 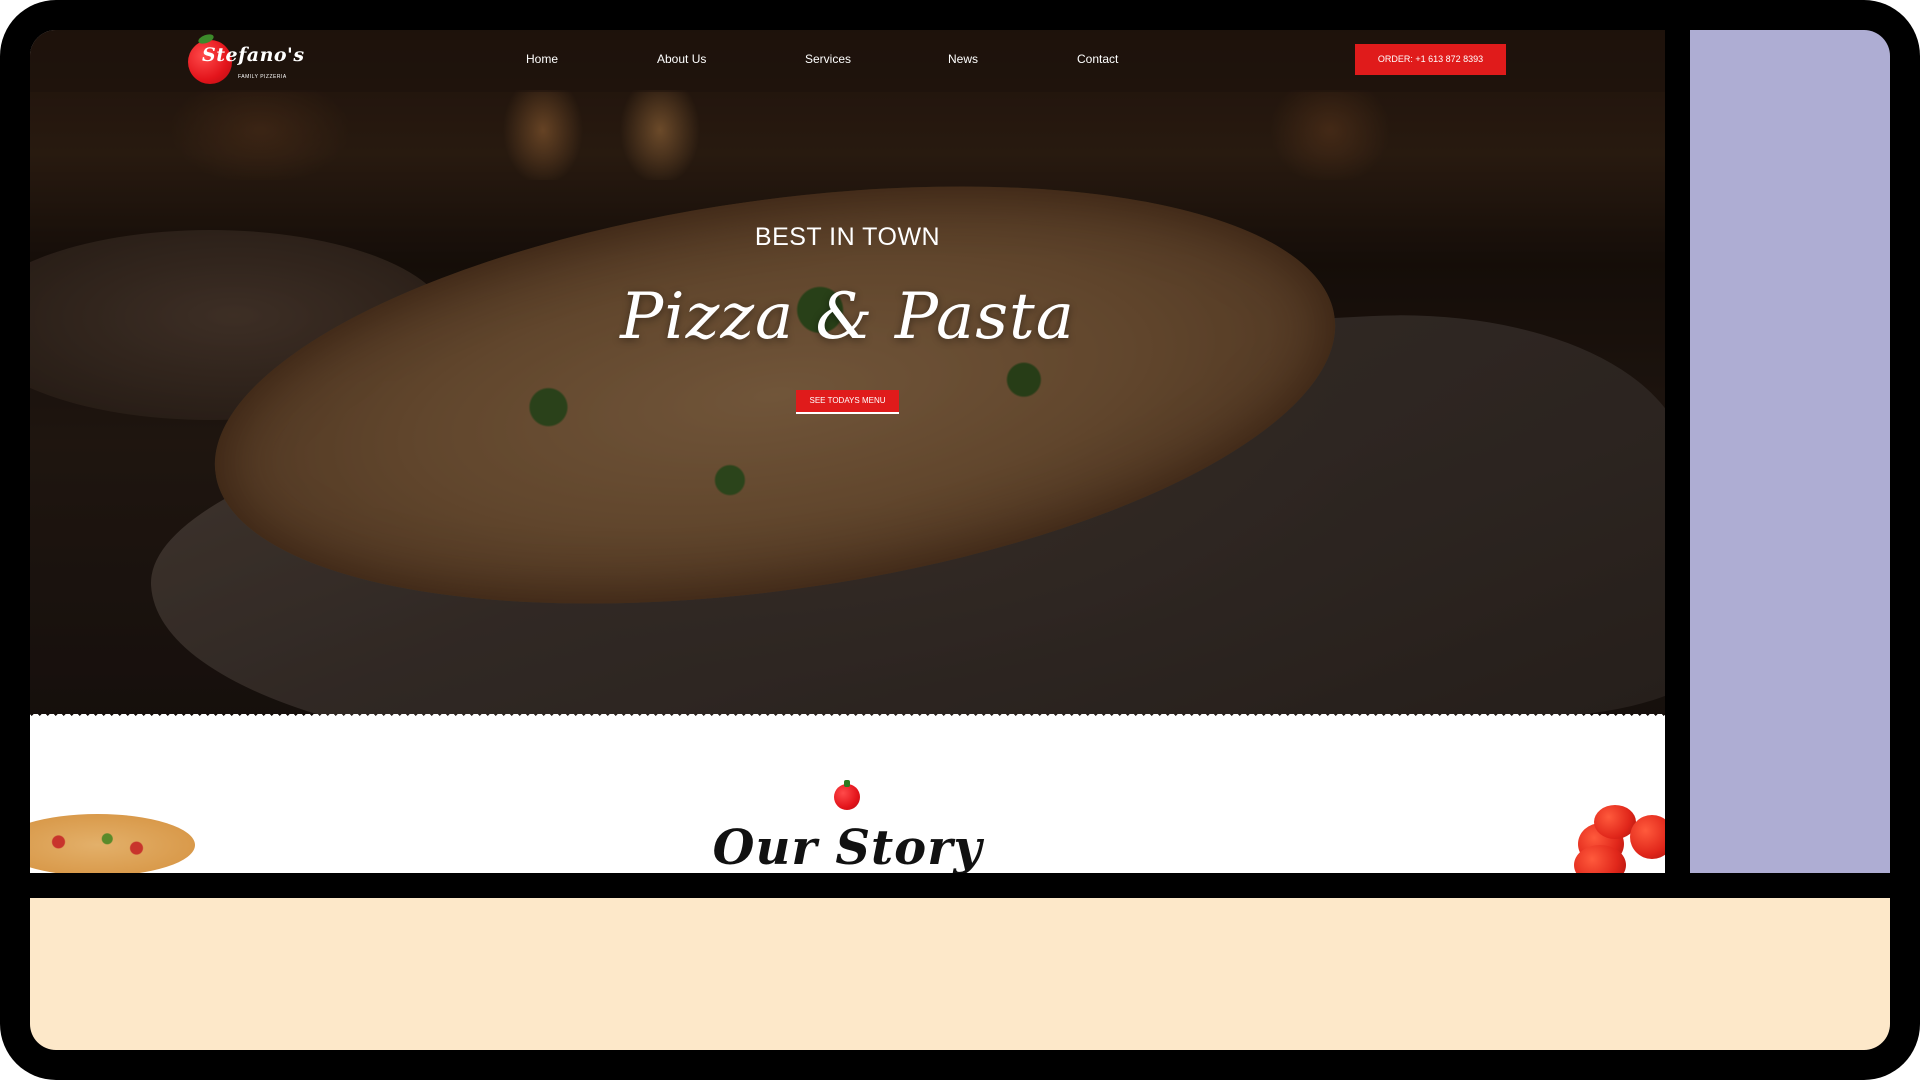 I want to click on our-story-section: Our Story, so click(x=847, y=796).